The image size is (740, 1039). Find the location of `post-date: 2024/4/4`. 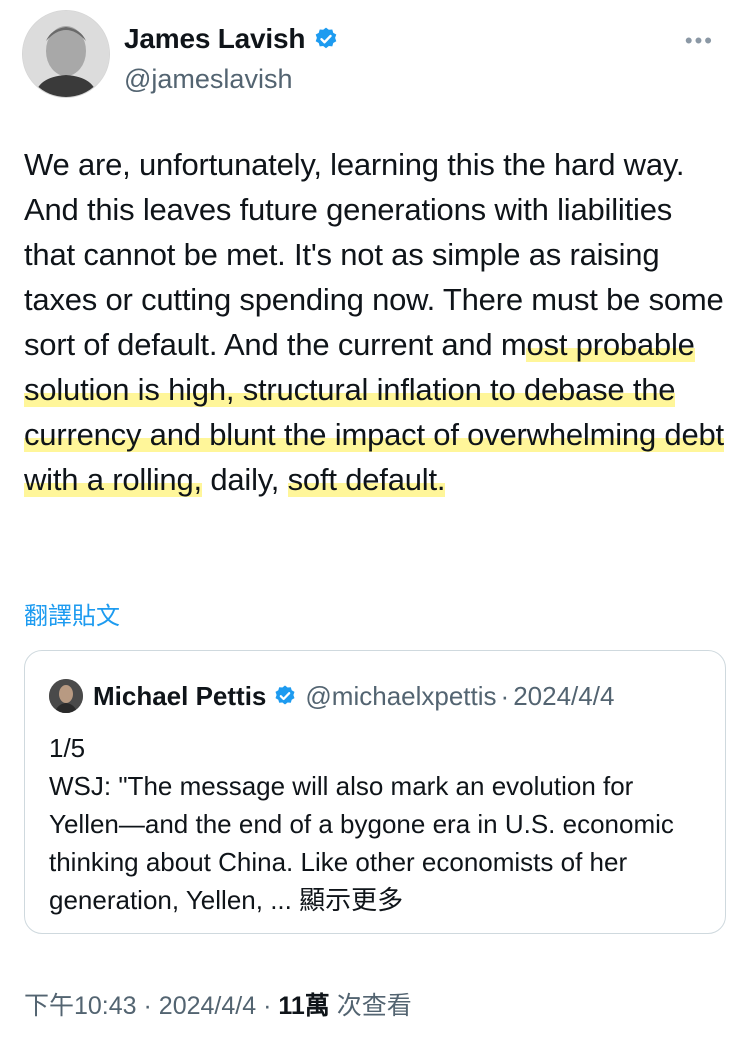

post-date: 2024/4/4 is located at coordinates (207, 1006).